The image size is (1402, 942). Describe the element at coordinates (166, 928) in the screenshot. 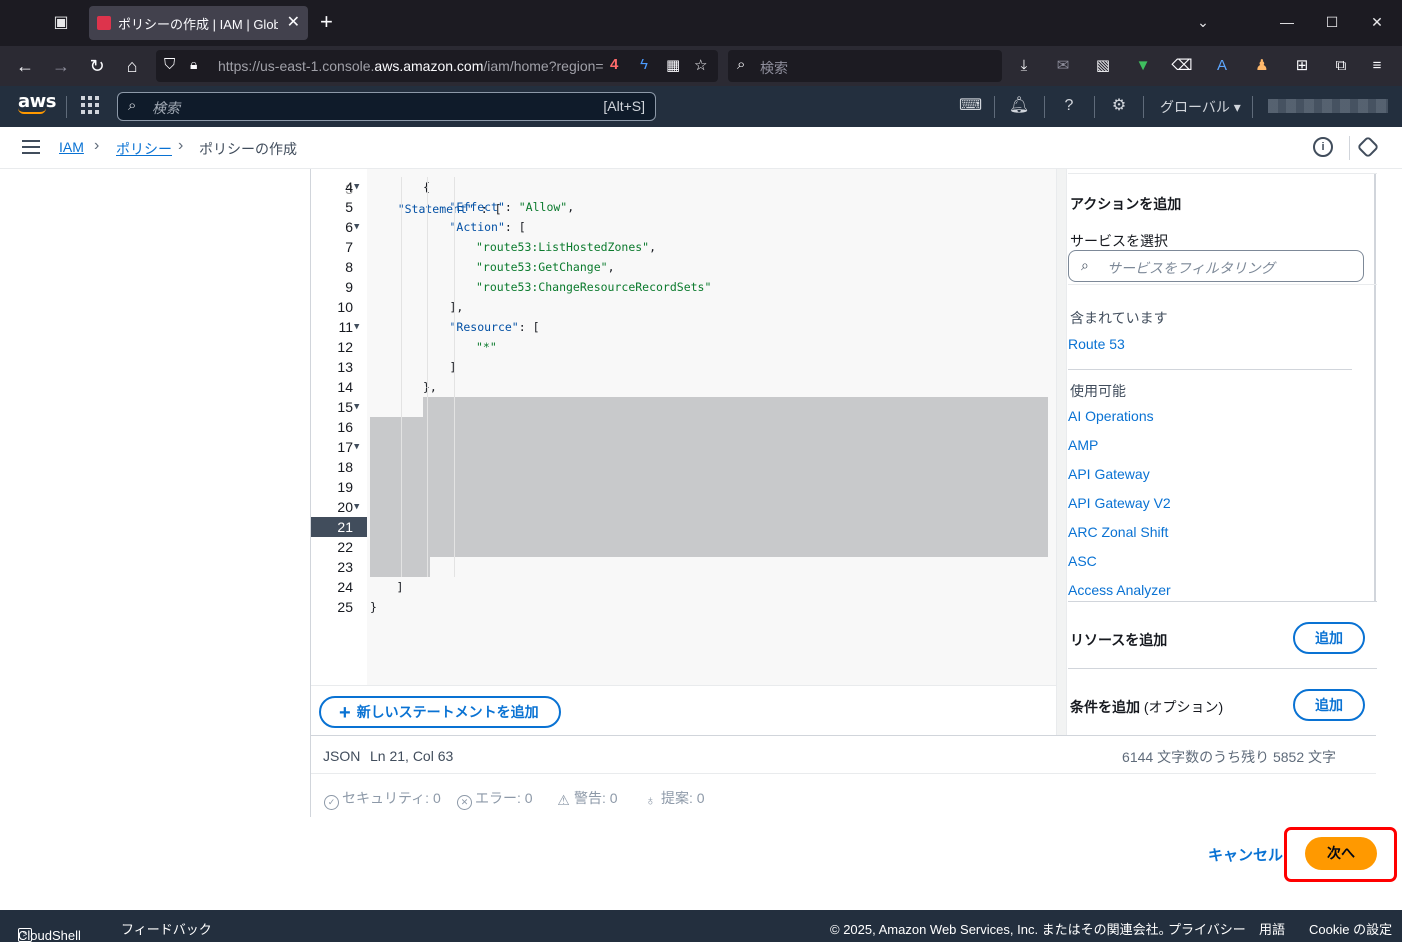

I see `feedback-link: フィードバック` at that location.